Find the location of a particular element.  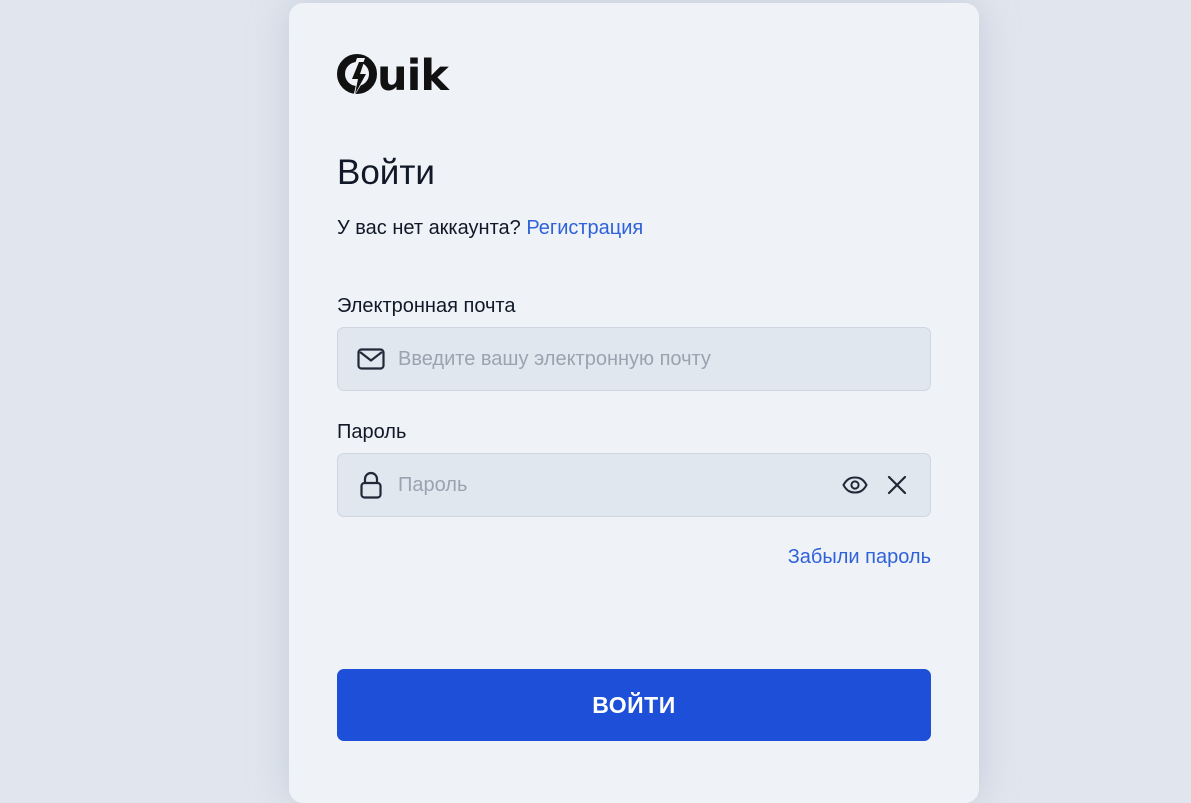

forgot-password-row: Забыли пароль is located at coordinates (634, 557).